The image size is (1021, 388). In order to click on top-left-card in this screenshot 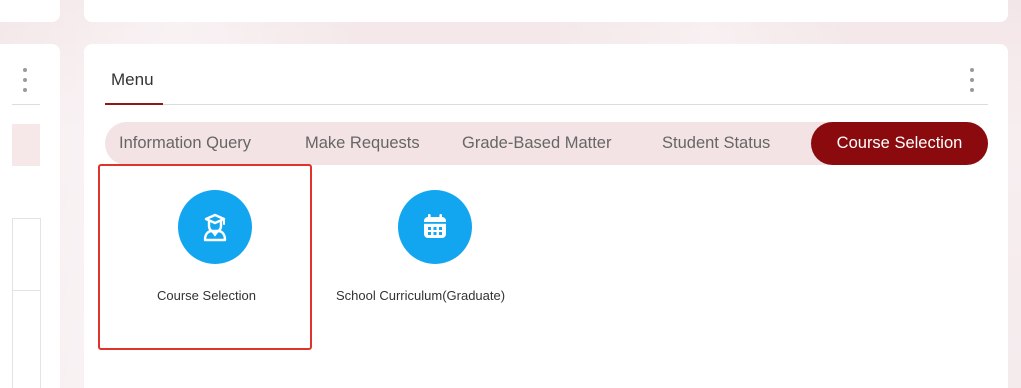, I will do `click(30, 11)`.